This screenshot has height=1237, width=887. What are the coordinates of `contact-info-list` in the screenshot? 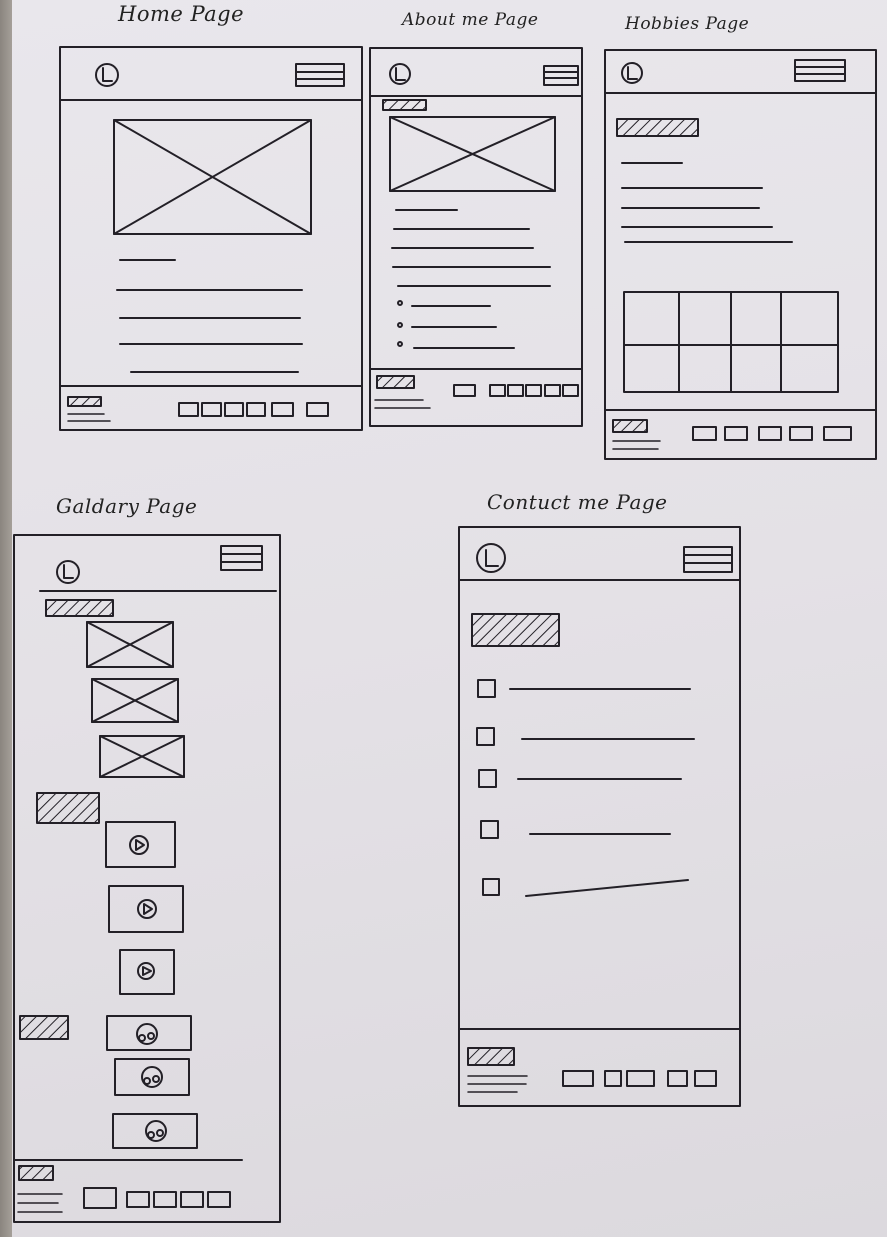 It's located at (585, 788).